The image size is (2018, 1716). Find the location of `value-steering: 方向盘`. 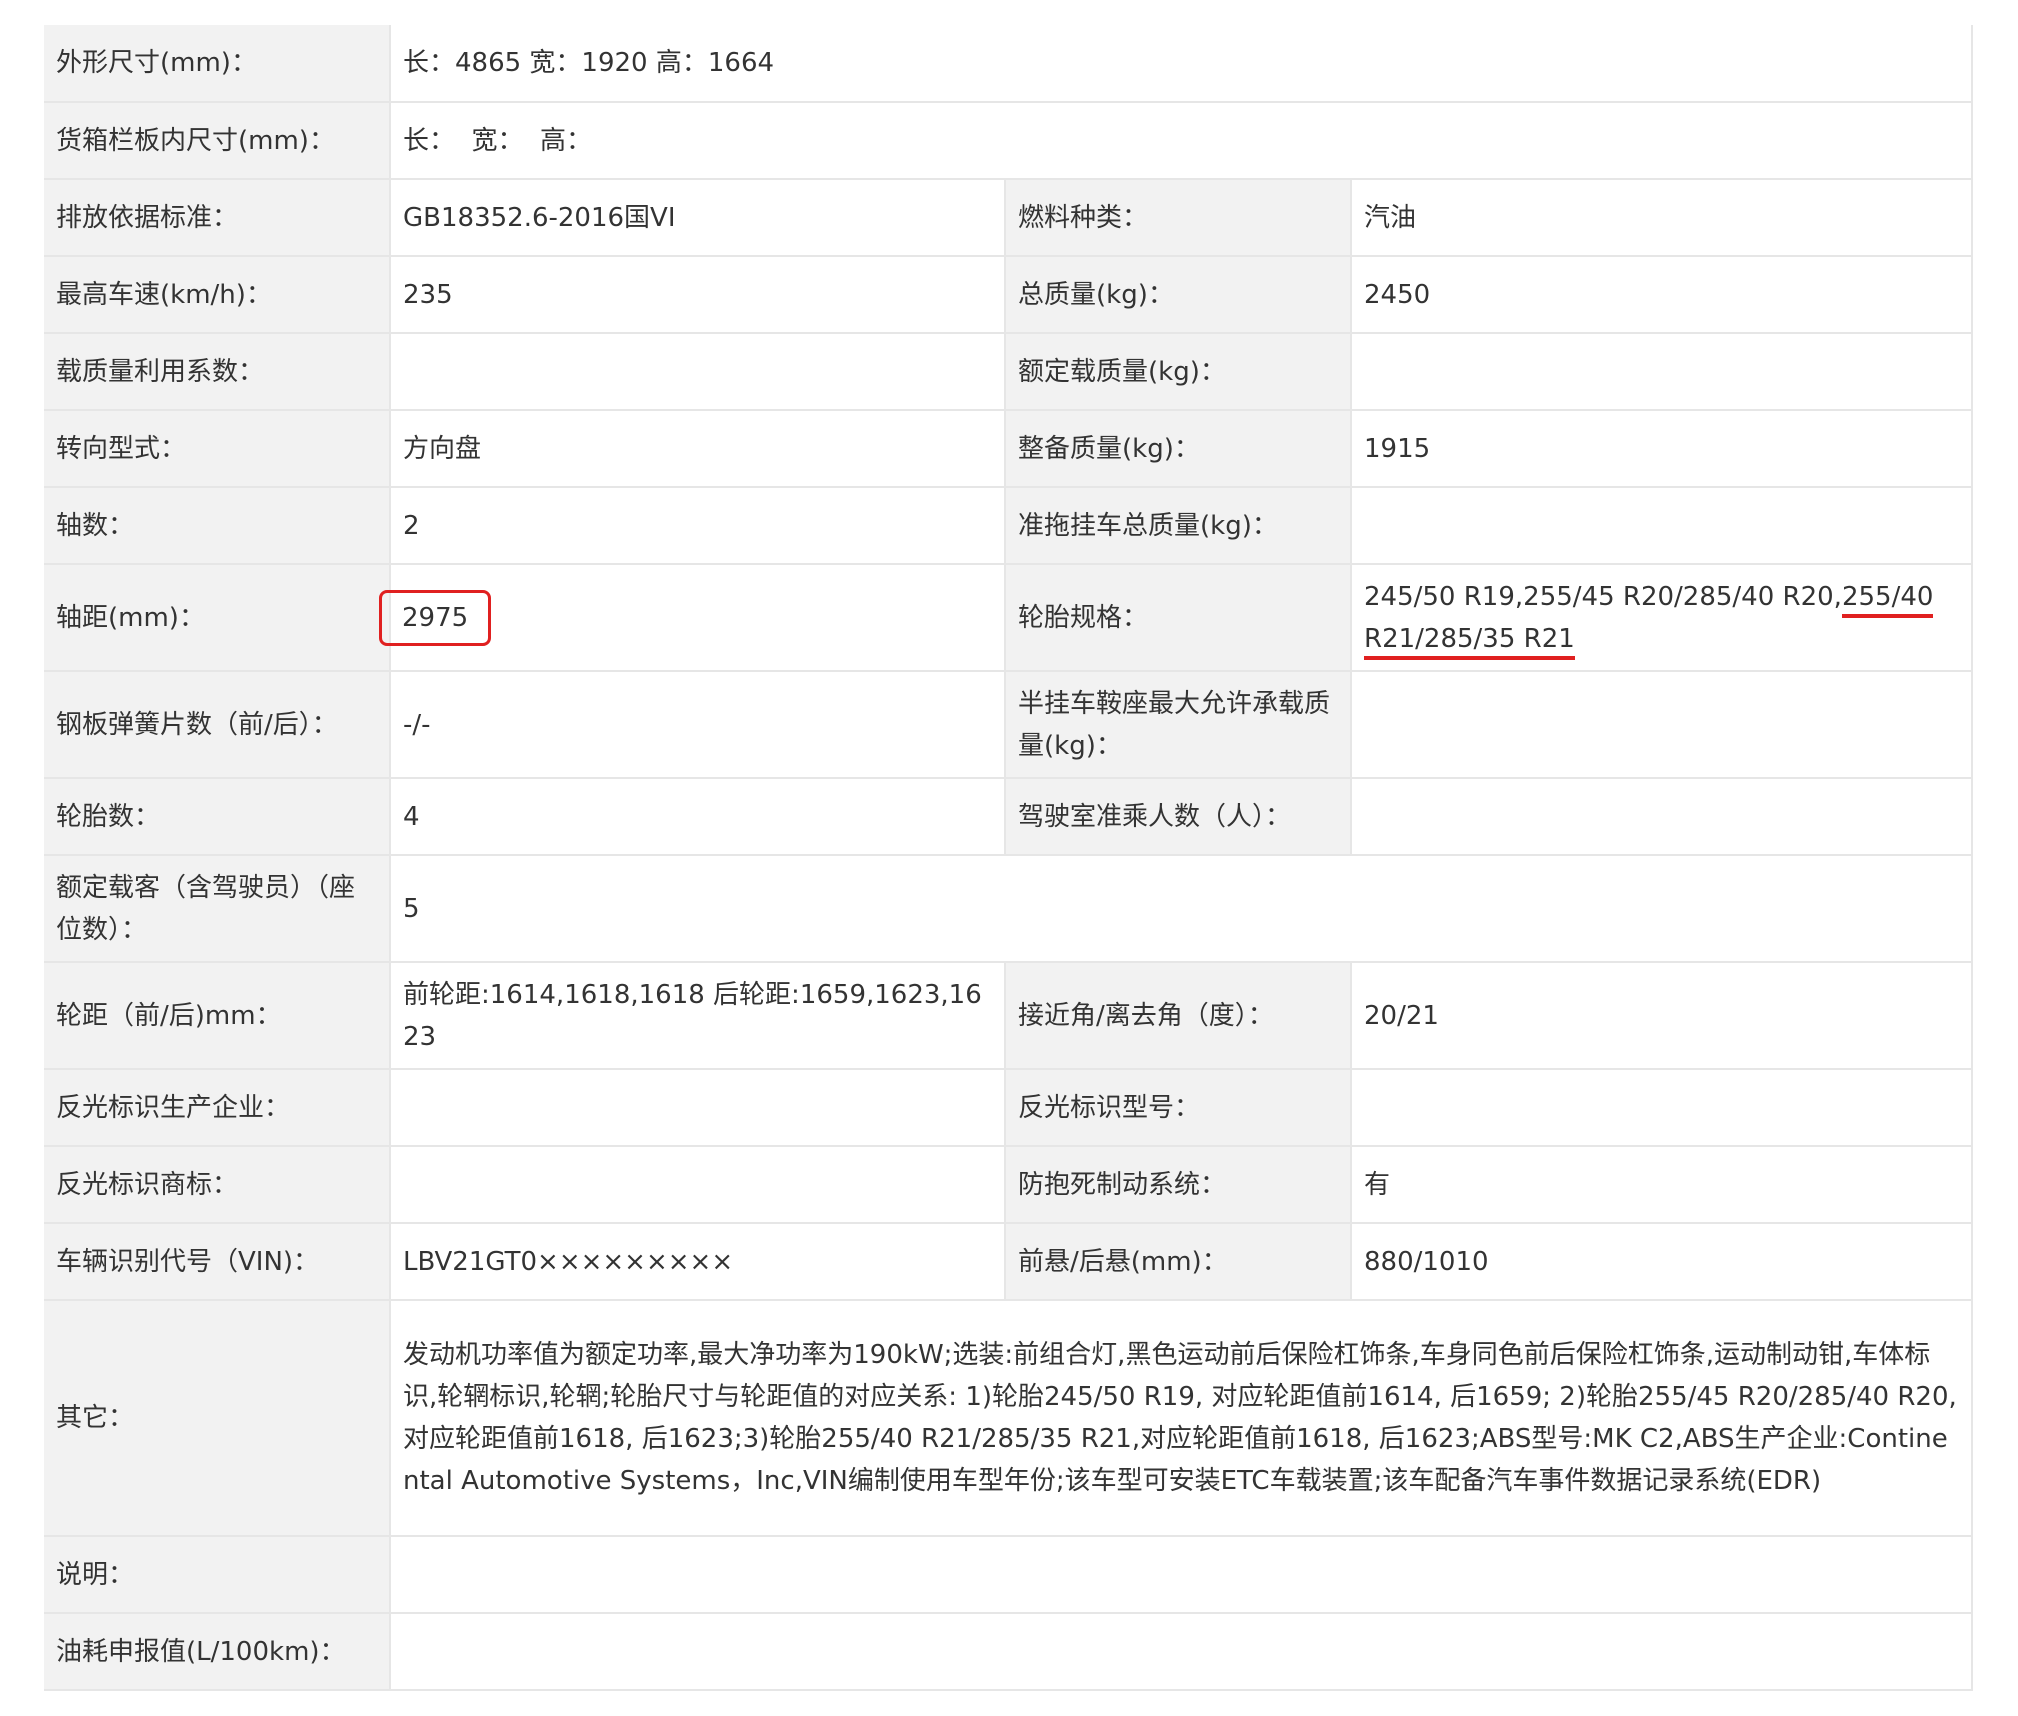

value-steering: 方向盘 is located at coordinates (697, 449).